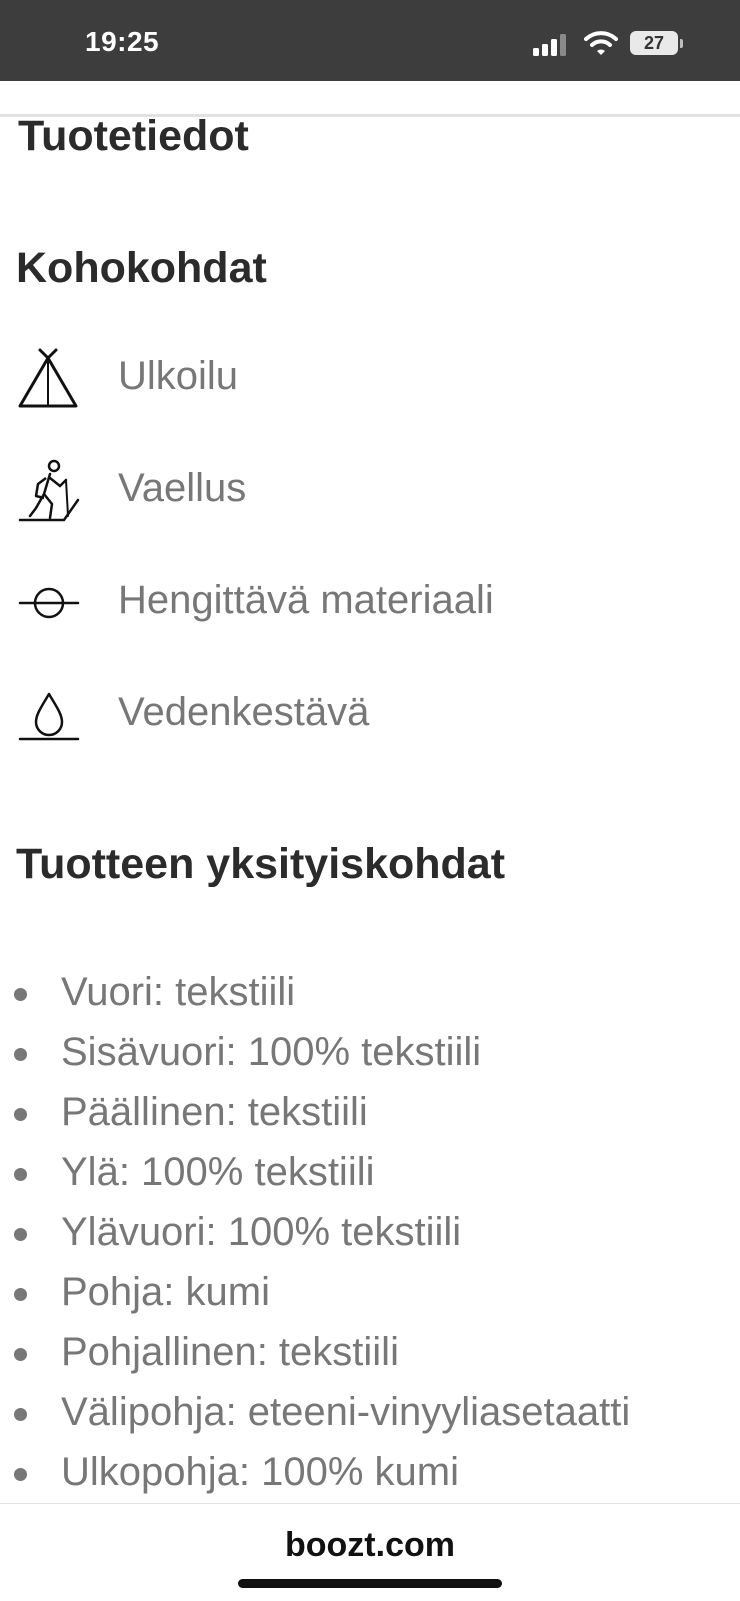 This screenshot has width=740, height=1601. I want to click on battery-level: 27, so click(654, 43).